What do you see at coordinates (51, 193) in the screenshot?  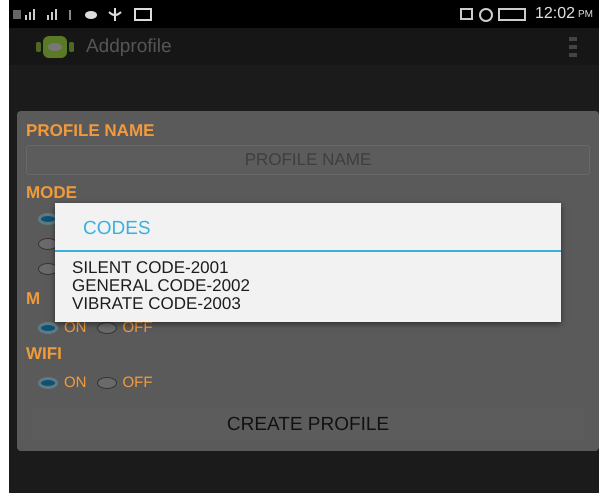 I see `section-label: MODE` at bounding box center [51, 193].